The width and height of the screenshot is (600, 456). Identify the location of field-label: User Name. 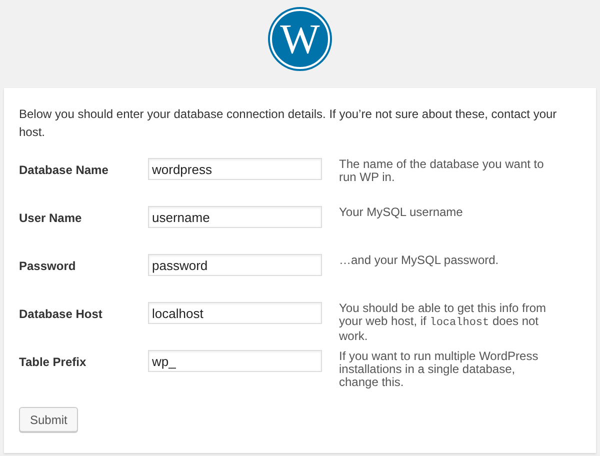
(51, 217).